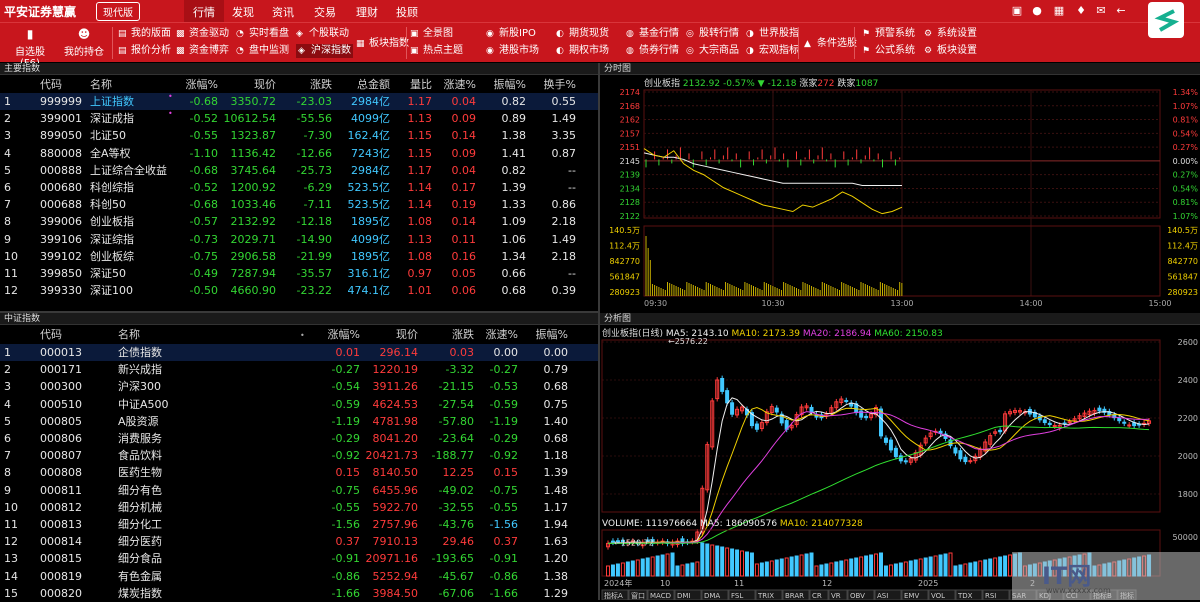 Image resolution: width=1200 pixels, height=602 pixels. What do you see at coordinates (16, 404) in the screenshot?
I see `csi-row-3-col-0: 4` at bounding box center [16, 404].